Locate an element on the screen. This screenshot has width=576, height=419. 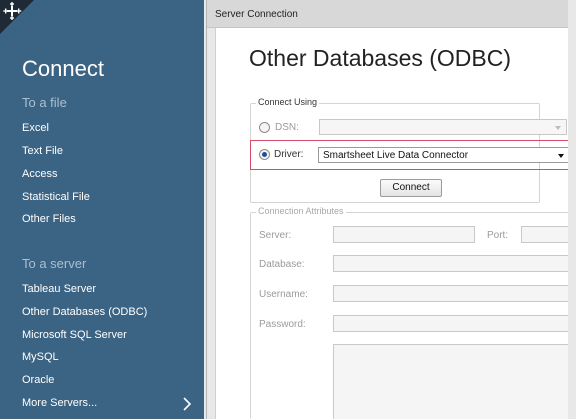
nav-microsoft-sql-server: Microsoft SQL Server is located at coordinates (107, 337).